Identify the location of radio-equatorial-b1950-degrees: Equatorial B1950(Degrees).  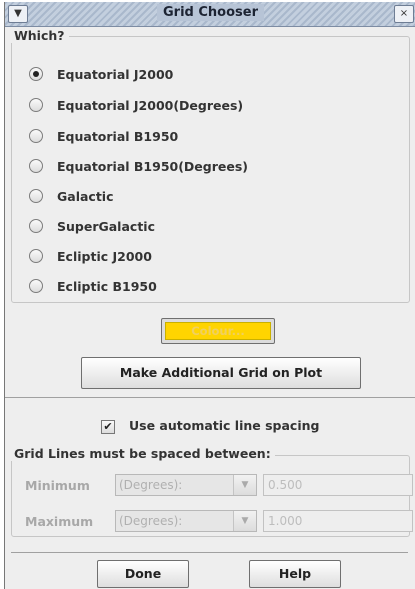
(138, 166).